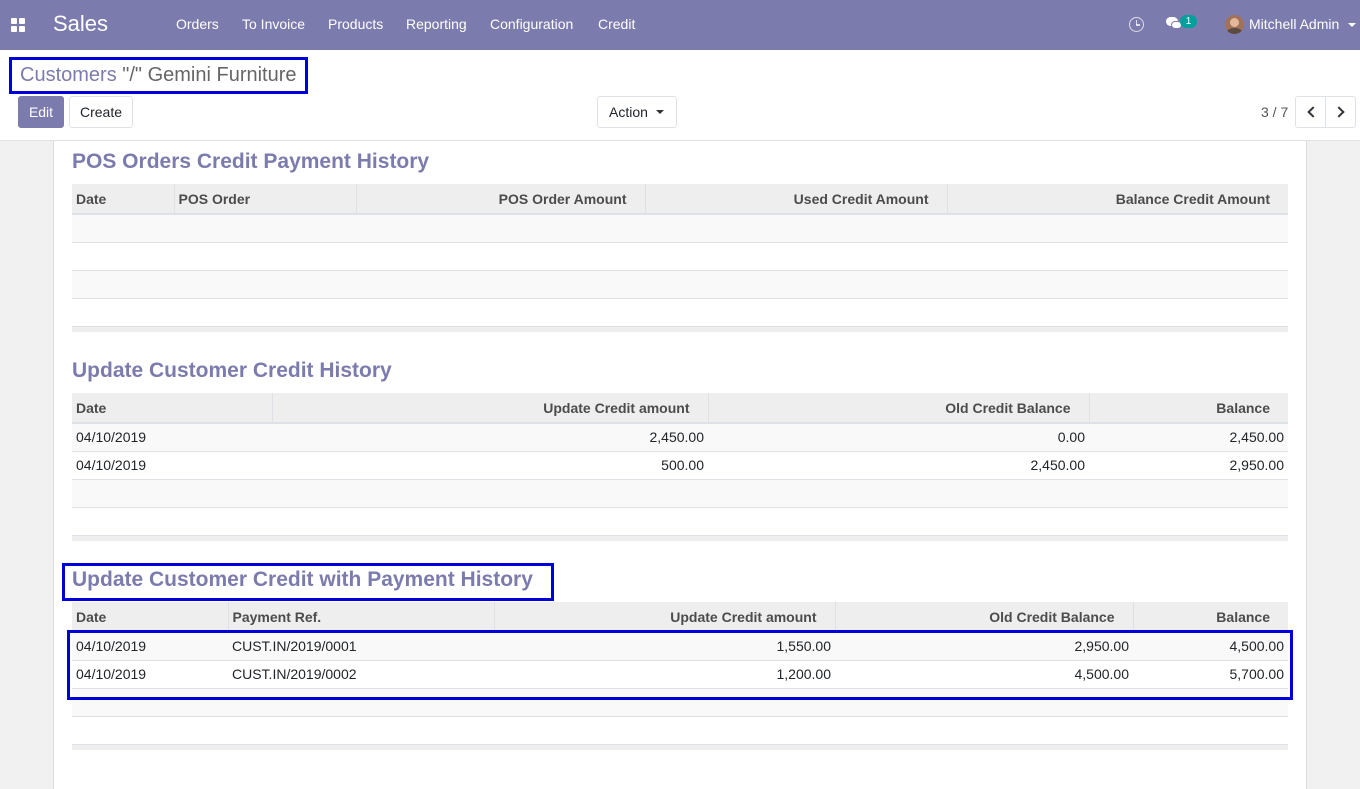  What do you see at coordinates (1294, 24) in the screenshot?
I see `user-menu: Mitchell Admin` at bounding box center [1294, 24].